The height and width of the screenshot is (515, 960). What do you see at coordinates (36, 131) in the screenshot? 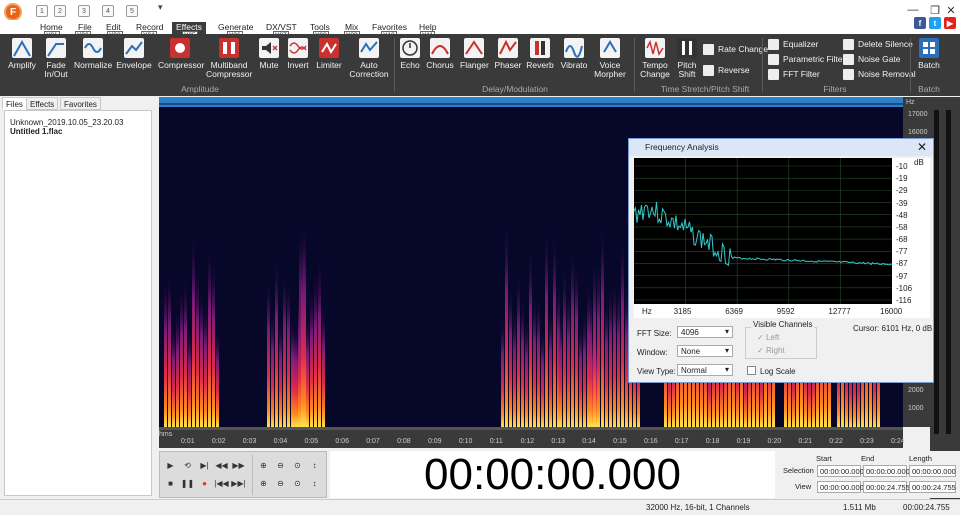
I see `list-item: Untitled 1.flac` at bounding box center [36, 131].